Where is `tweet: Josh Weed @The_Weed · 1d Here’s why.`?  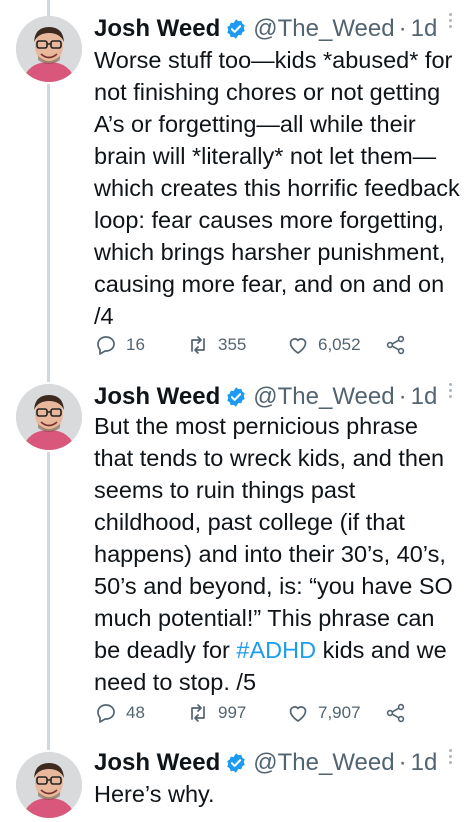 tweet: Josh Weed @The_Weed · 1d Here’s why. is located at coordinates (237, 781).